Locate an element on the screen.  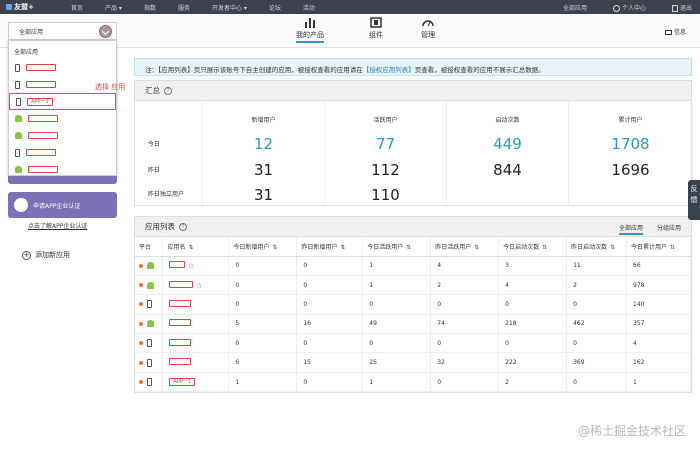
table-row: ☆ 0 0 1 4 3 11 66 is located at coordinates (413, 266).